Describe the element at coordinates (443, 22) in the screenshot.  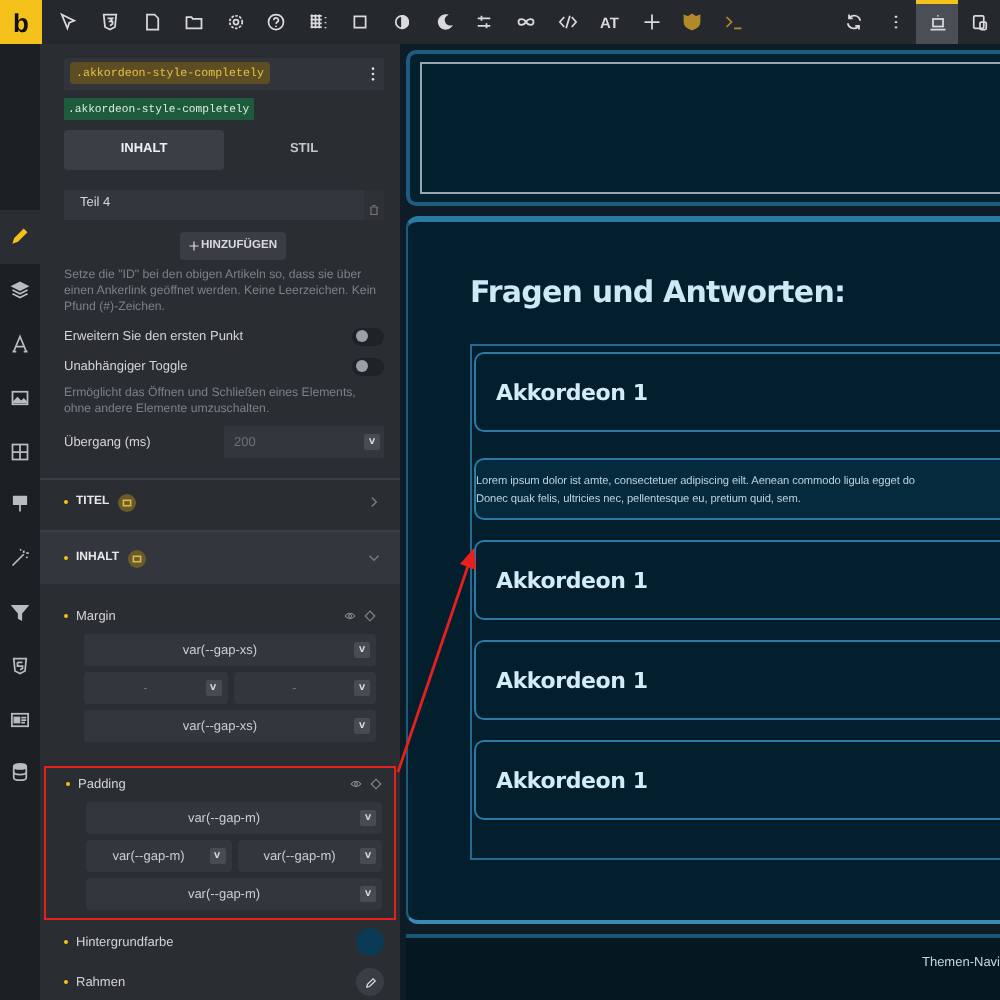
I see `moon-icon` at that location.